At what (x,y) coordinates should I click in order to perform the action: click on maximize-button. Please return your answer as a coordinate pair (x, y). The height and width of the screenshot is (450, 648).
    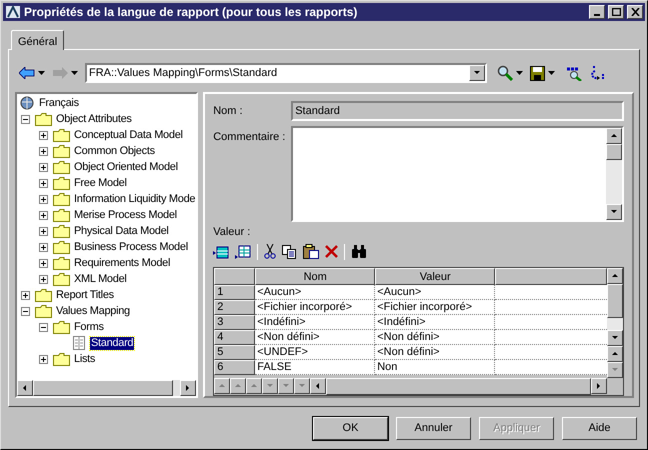
    Looking at the image, I should click on (616, 12).